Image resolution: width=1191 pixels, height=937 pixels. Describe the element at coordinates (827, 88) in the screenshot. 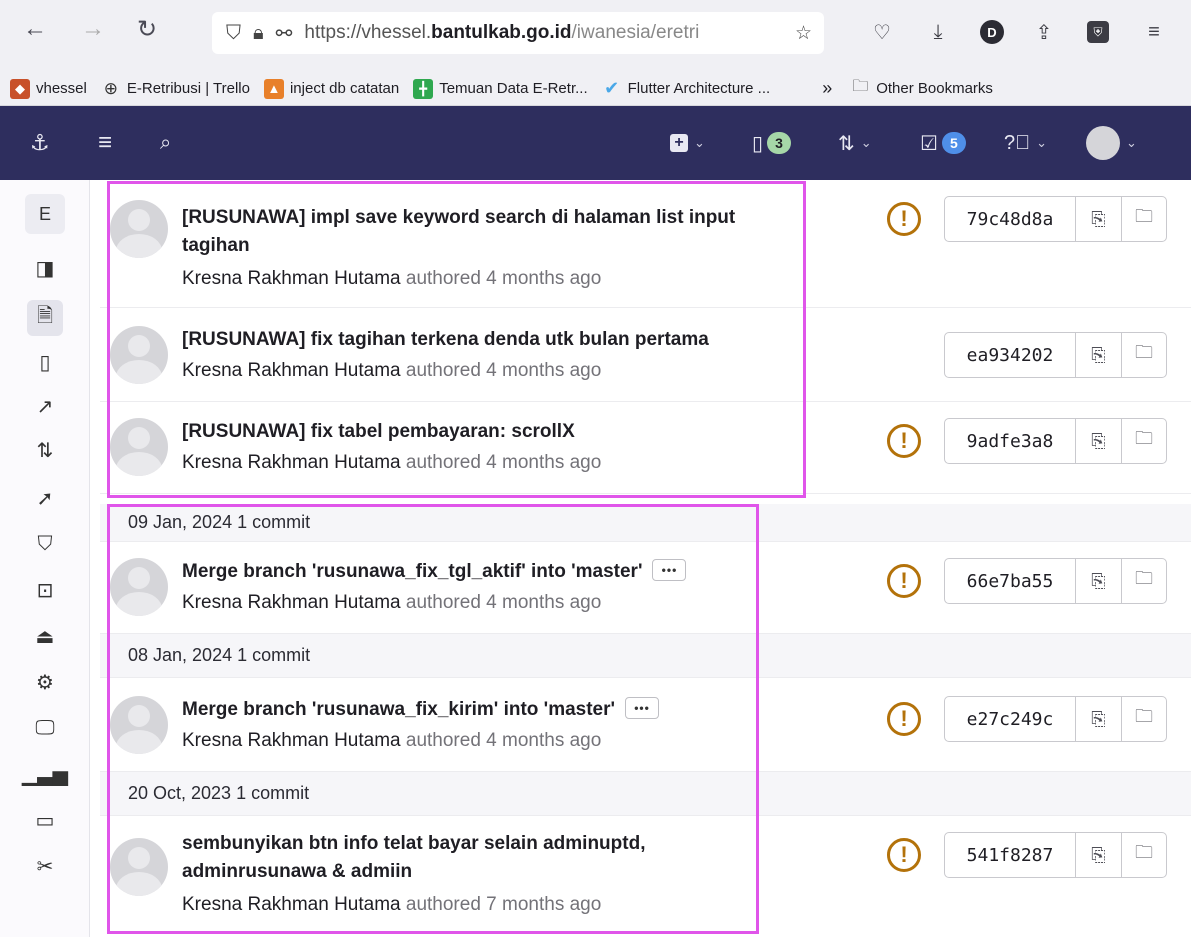

I see `bookmarks-overflow: »` at that location.